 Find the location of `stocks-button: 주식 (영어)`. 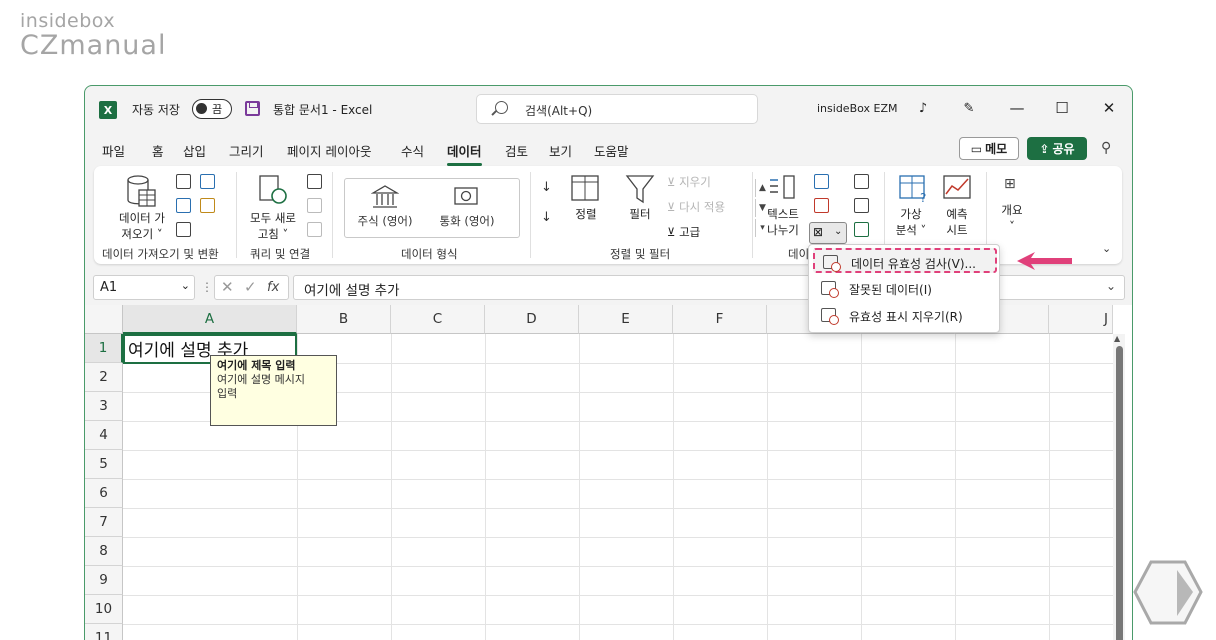

stocks-button: 주식 (영어) is located at coordinates (385, 208).